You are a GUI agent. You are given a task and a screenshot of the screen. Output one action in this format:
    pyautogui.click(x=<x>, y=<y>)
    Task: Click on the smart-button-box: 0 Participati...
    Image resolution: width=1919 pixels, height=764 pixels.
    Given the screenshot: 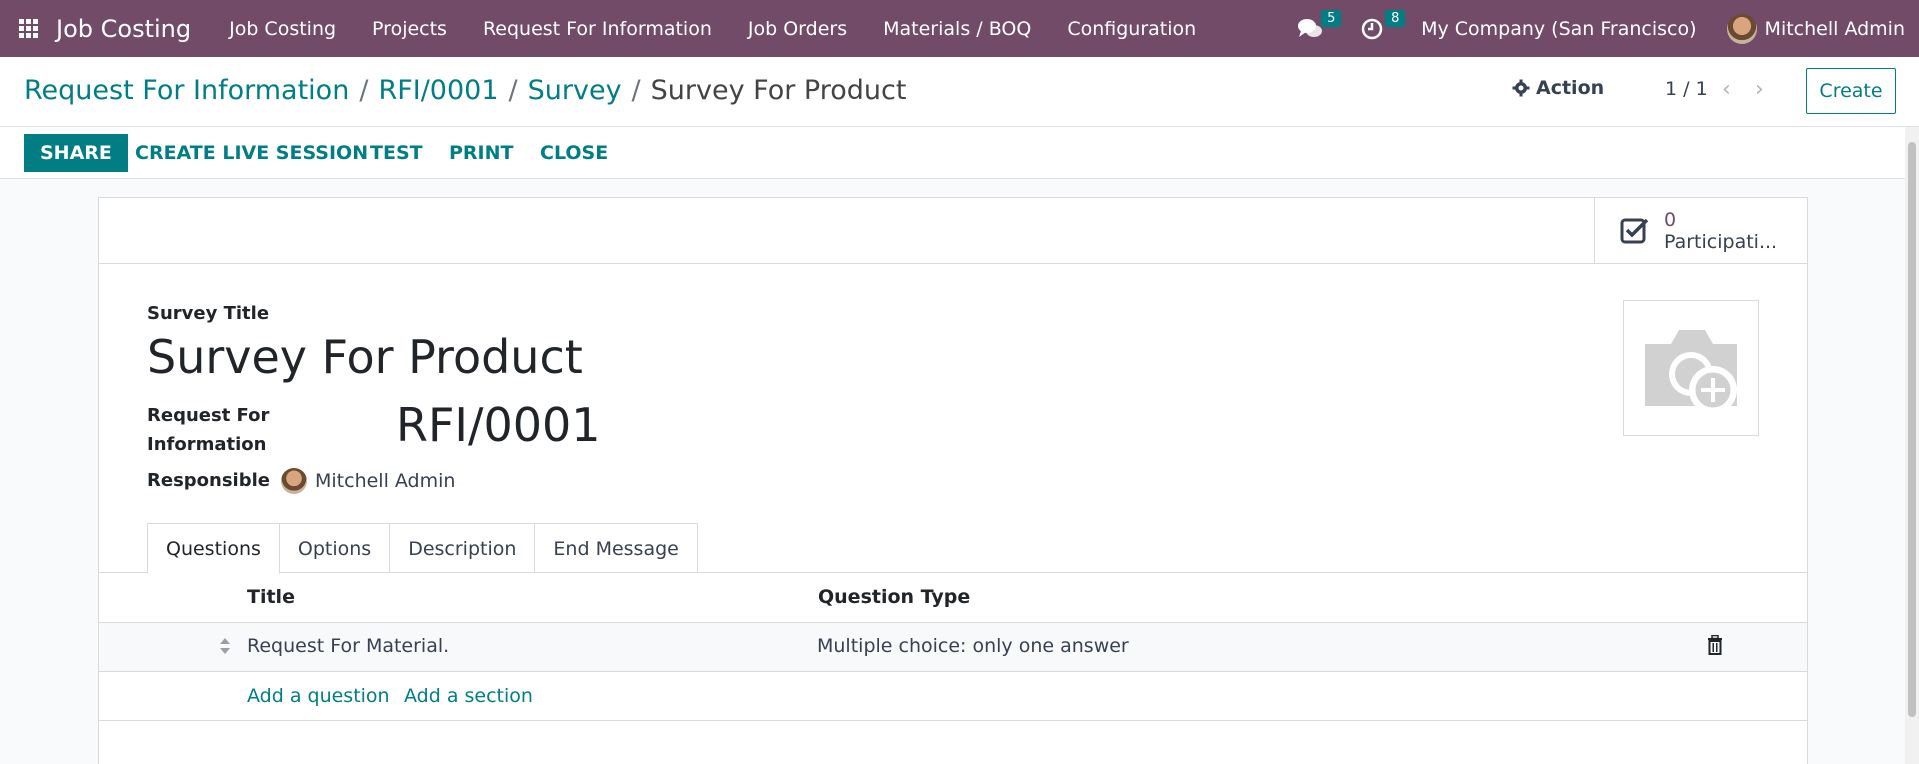 What is the action you would take?
    pyautogui.click(x=953, y=231)
    